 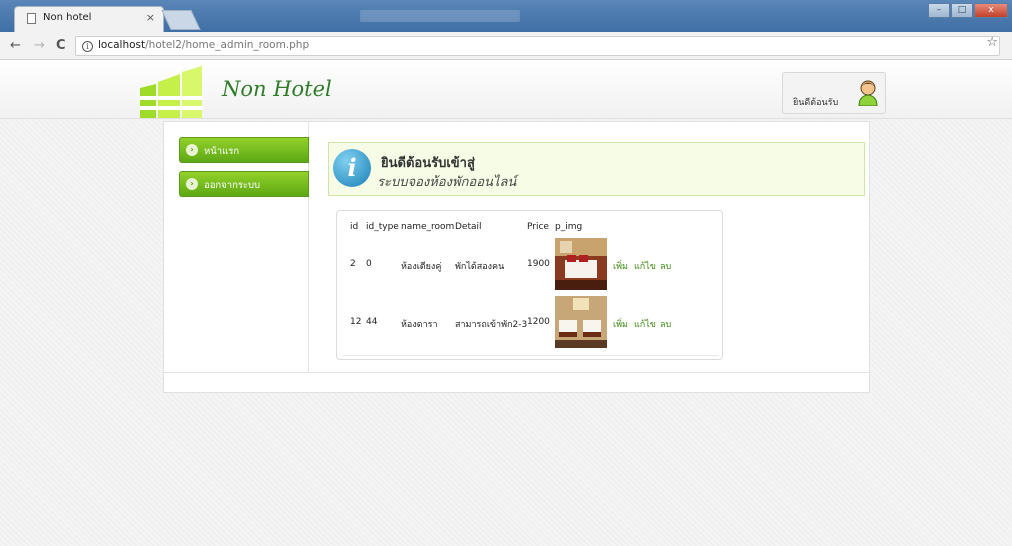 I want to click on column-header-id: id, so click(x=354, y=227).